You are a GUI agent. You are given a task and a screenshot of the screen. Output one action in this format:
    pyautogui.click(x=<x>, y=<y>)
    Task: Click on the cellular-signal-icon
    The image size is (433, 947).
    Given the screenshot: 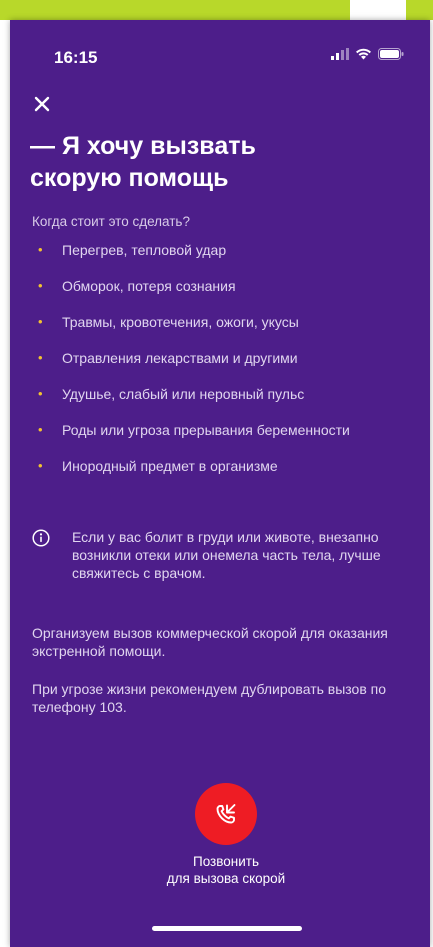 What is the action you would take?
    pyautogui.click(x=340, y=54)
    